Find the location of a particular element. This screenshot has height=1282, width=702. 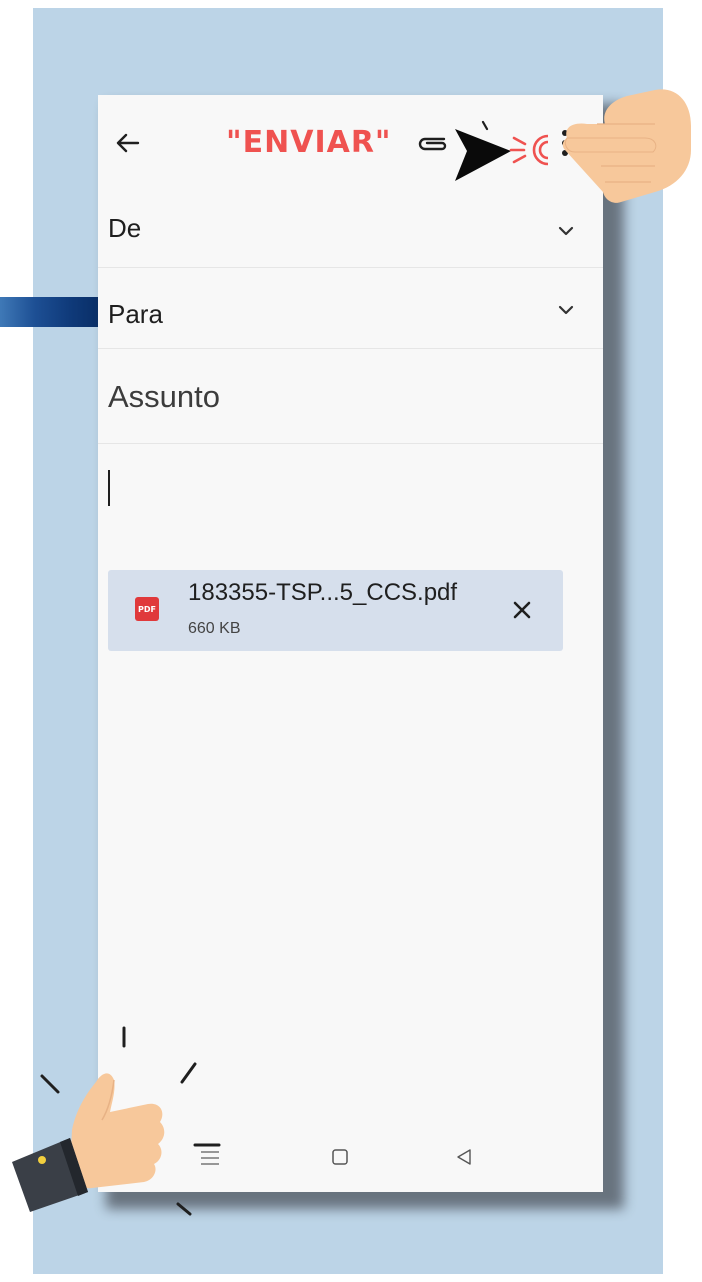

send-icon is located at coordinates (483, 152).